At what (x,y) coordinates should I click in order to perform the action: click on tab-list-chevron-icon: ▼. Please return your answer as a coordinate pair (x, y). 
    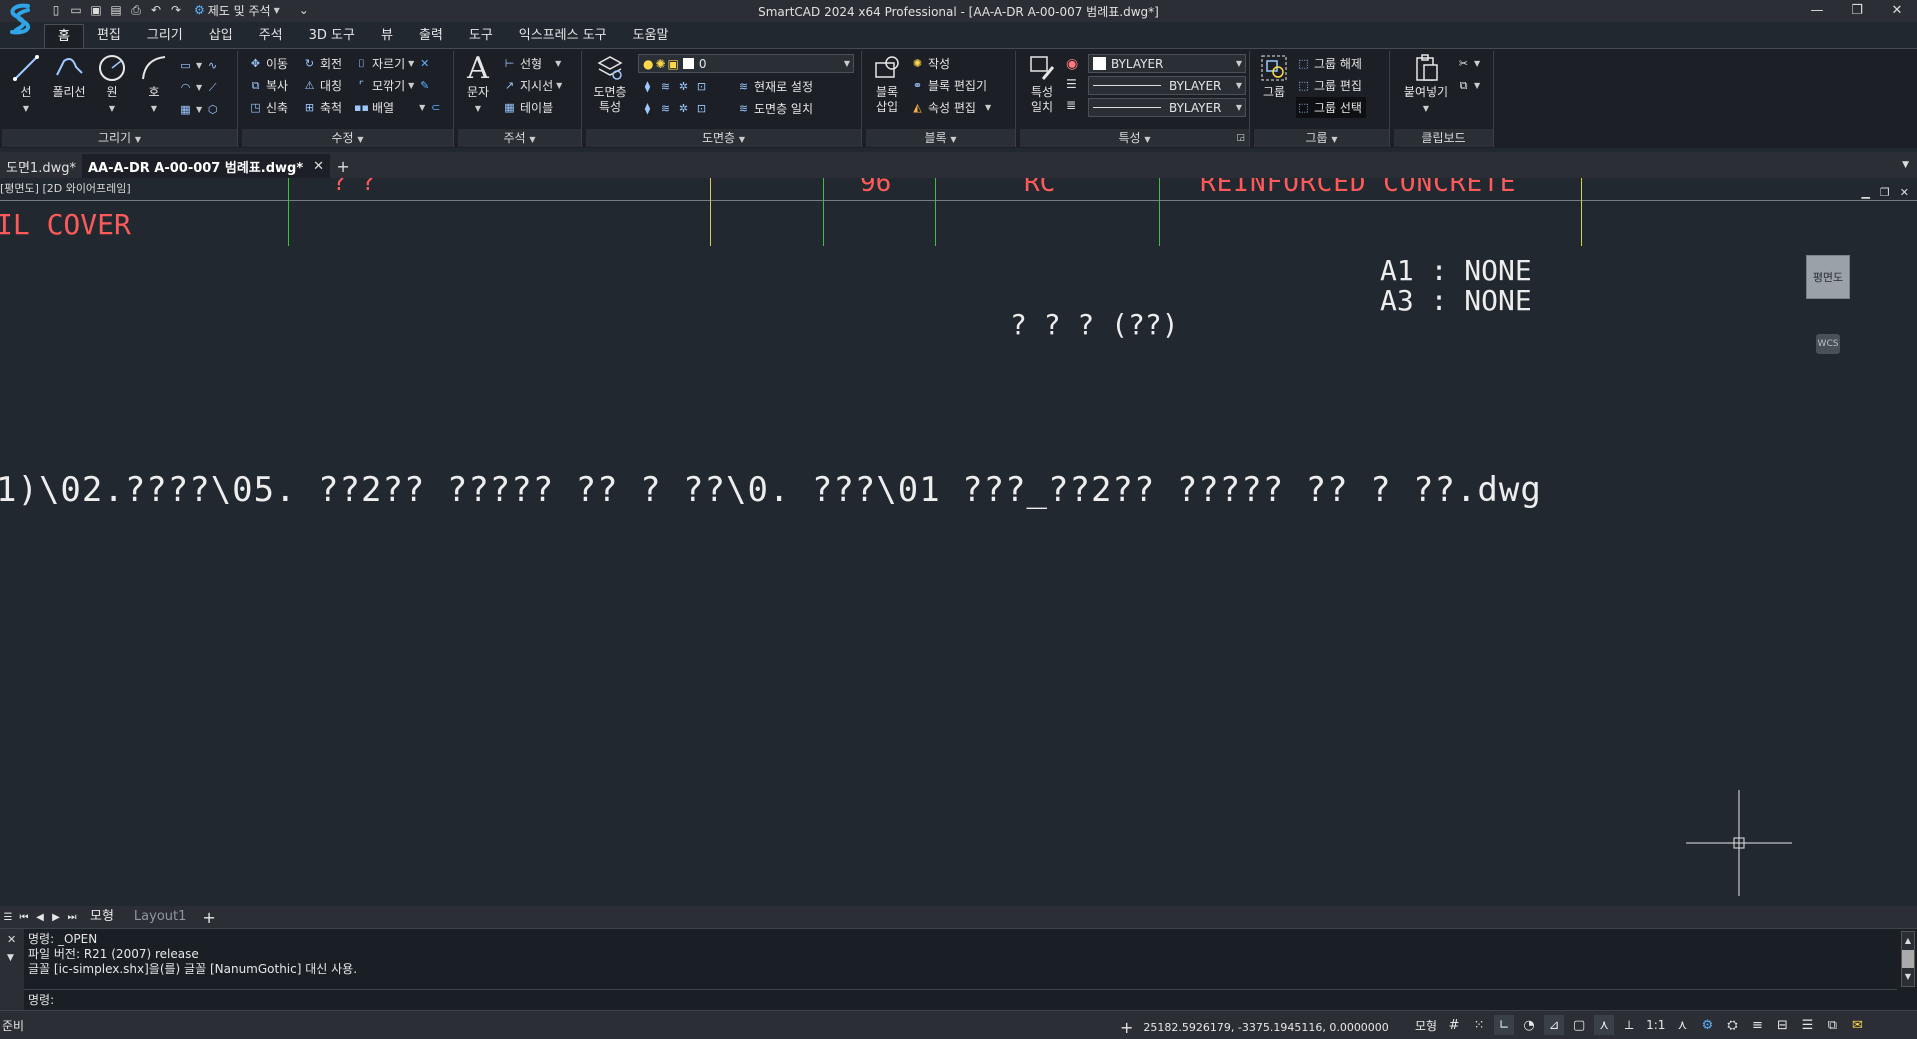
    Looking at the image, I should click on (1905, 165).